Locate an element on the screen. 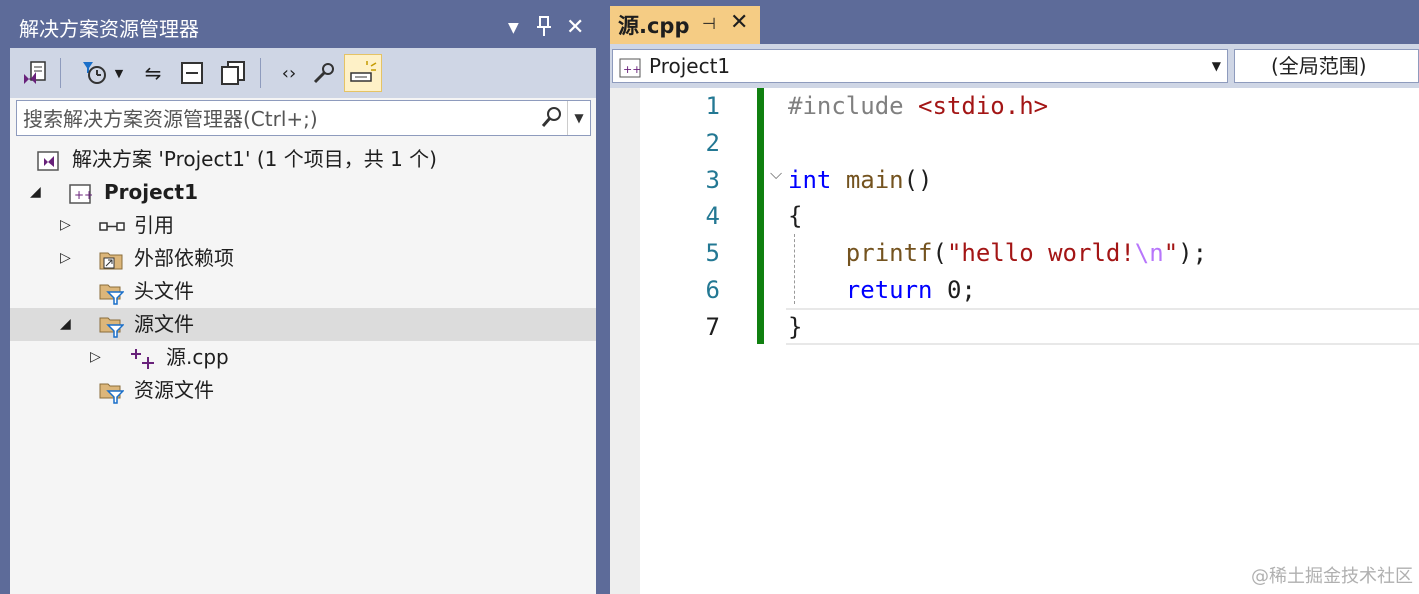 This screenshot has height=594, width=1419. tree-node-label: 解决方案 'Project1' (1 个项目，共 1 个) is located at coordinates (254, 159).